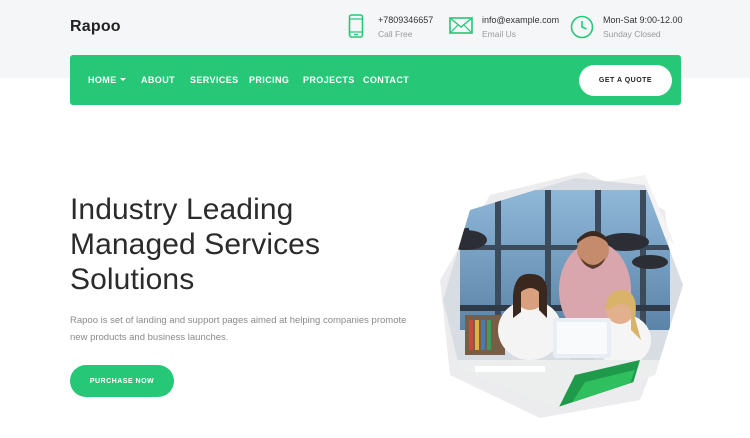  Describe the element at coordinates (122, 381) in the screenshot. I see `purchase-now-button: PURCHASE NOW` at that location.